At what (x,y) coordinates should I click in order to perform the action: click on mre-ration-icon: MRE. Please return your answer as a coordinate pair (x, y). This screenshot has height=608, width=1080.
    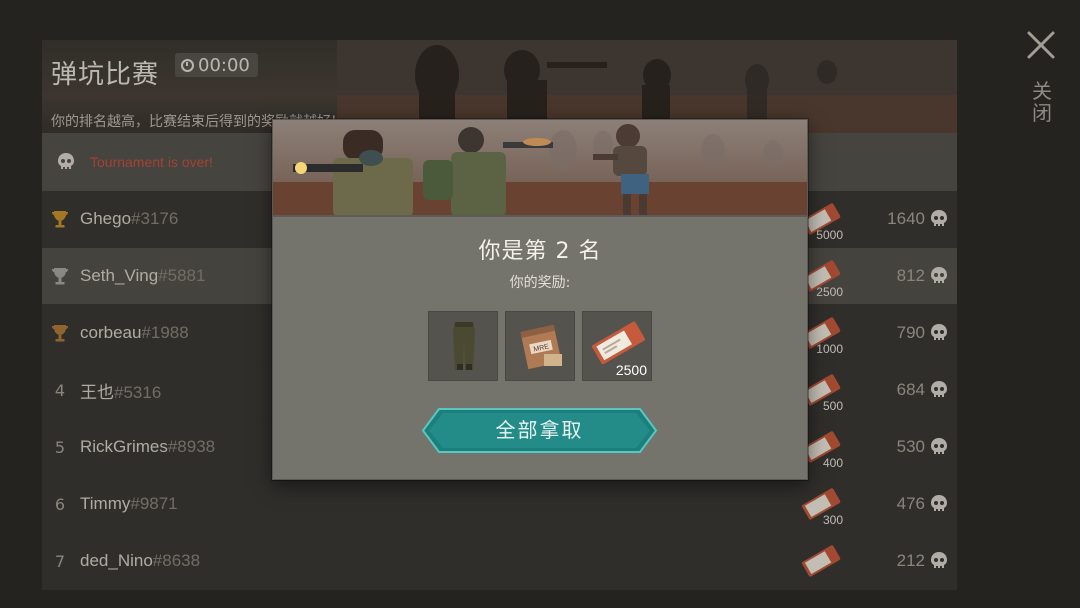
    Looking at the image, I should click on (541, 347).